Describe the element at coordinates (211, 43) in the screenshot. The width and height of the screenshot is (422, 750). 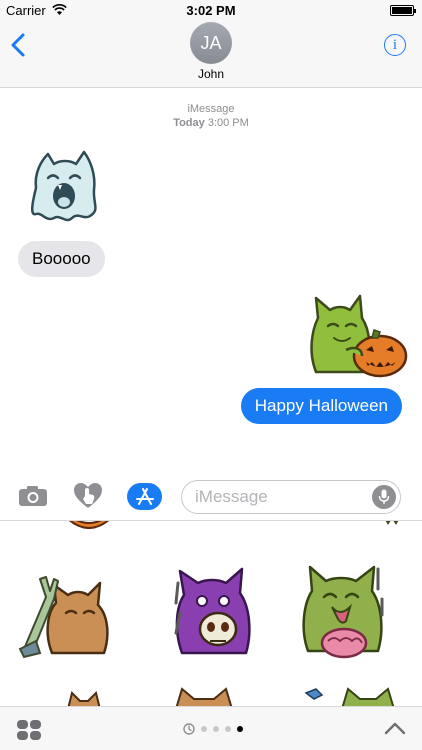
I see `contact-avatar: JA` at that location.